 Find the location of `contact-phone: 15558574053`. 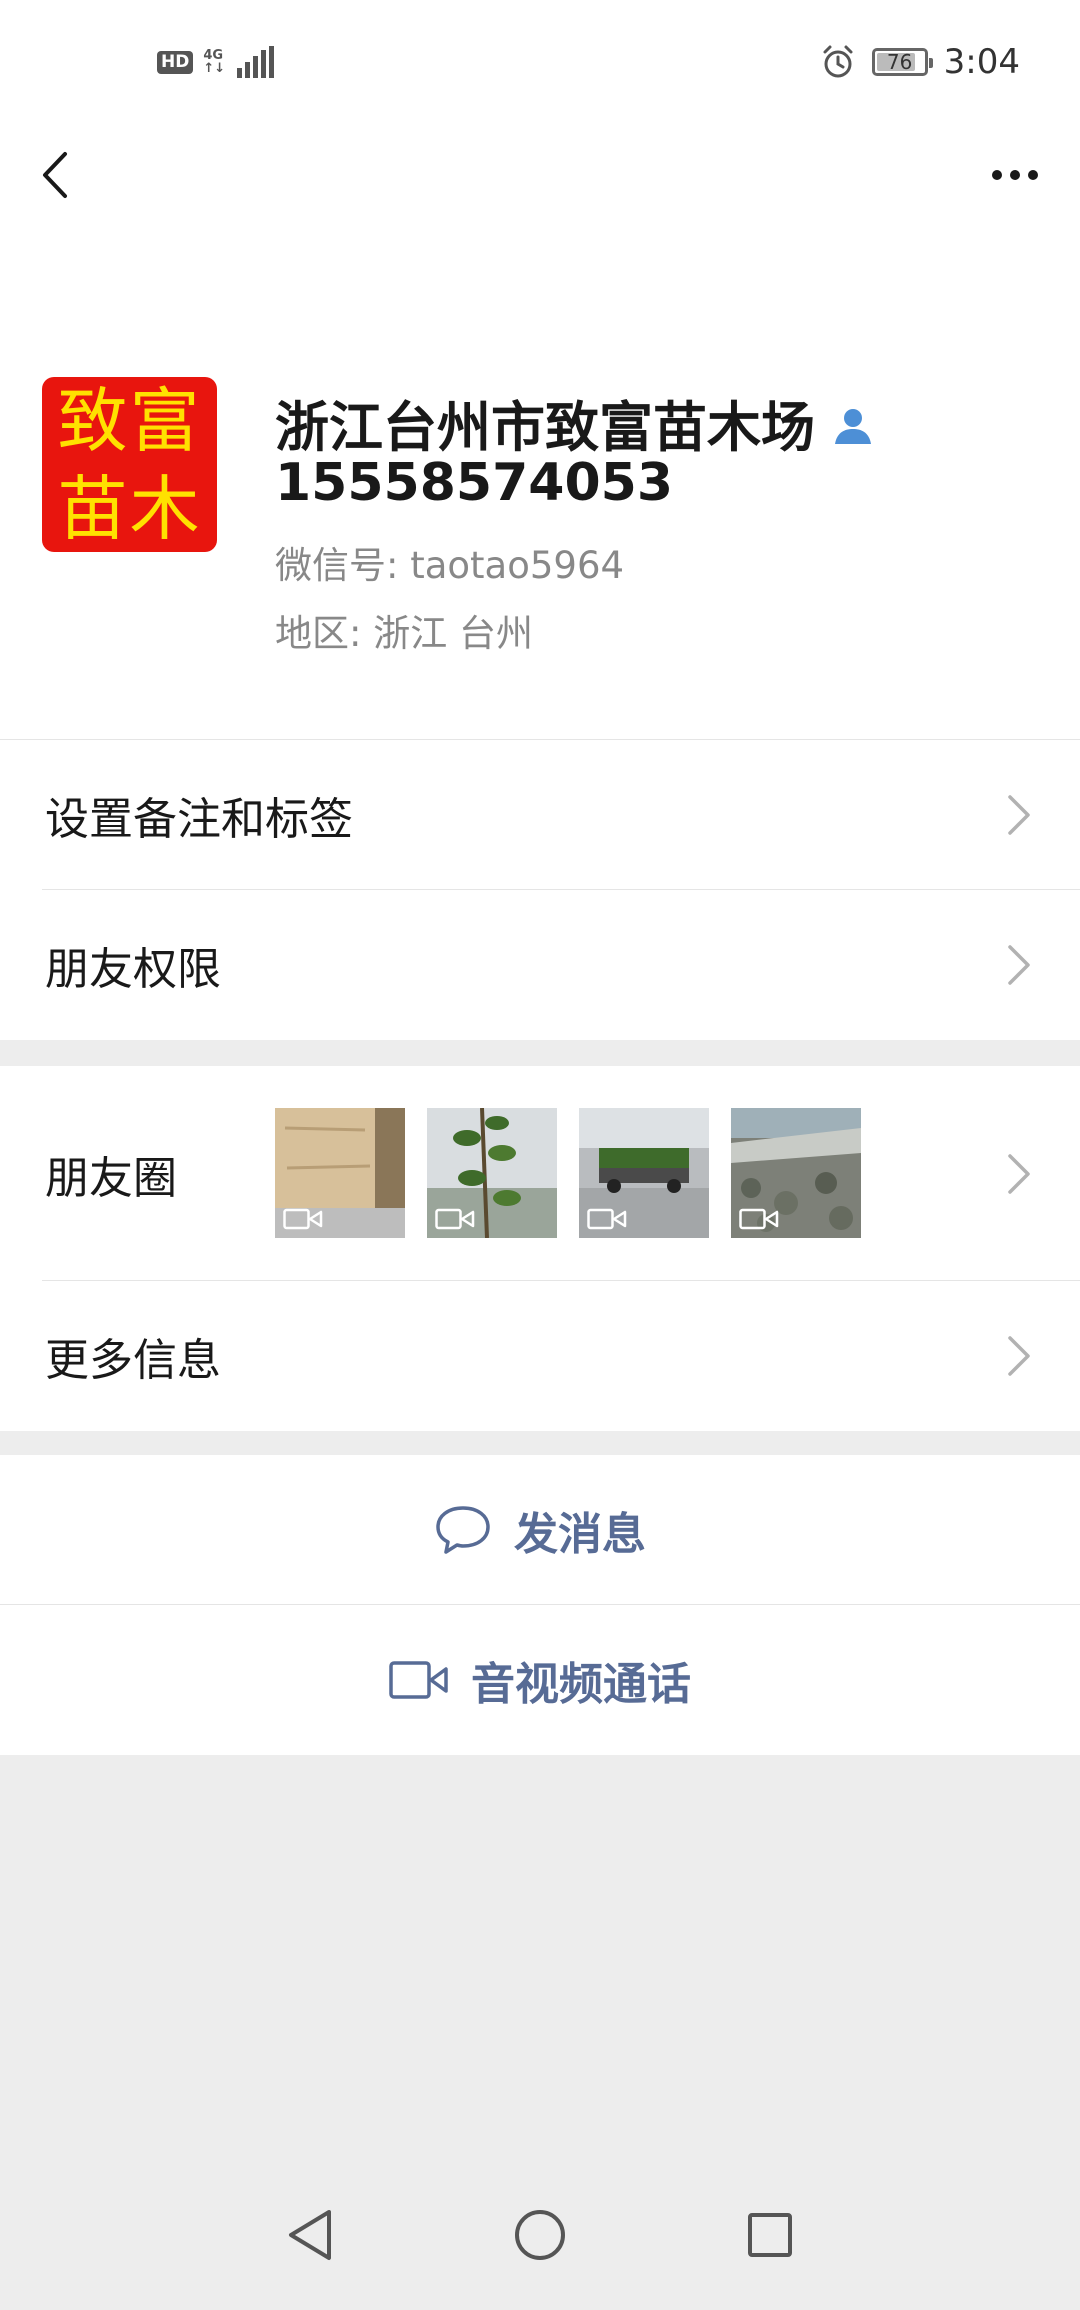

contact-phone: 15558574053 is located at coordinates (474, 483).